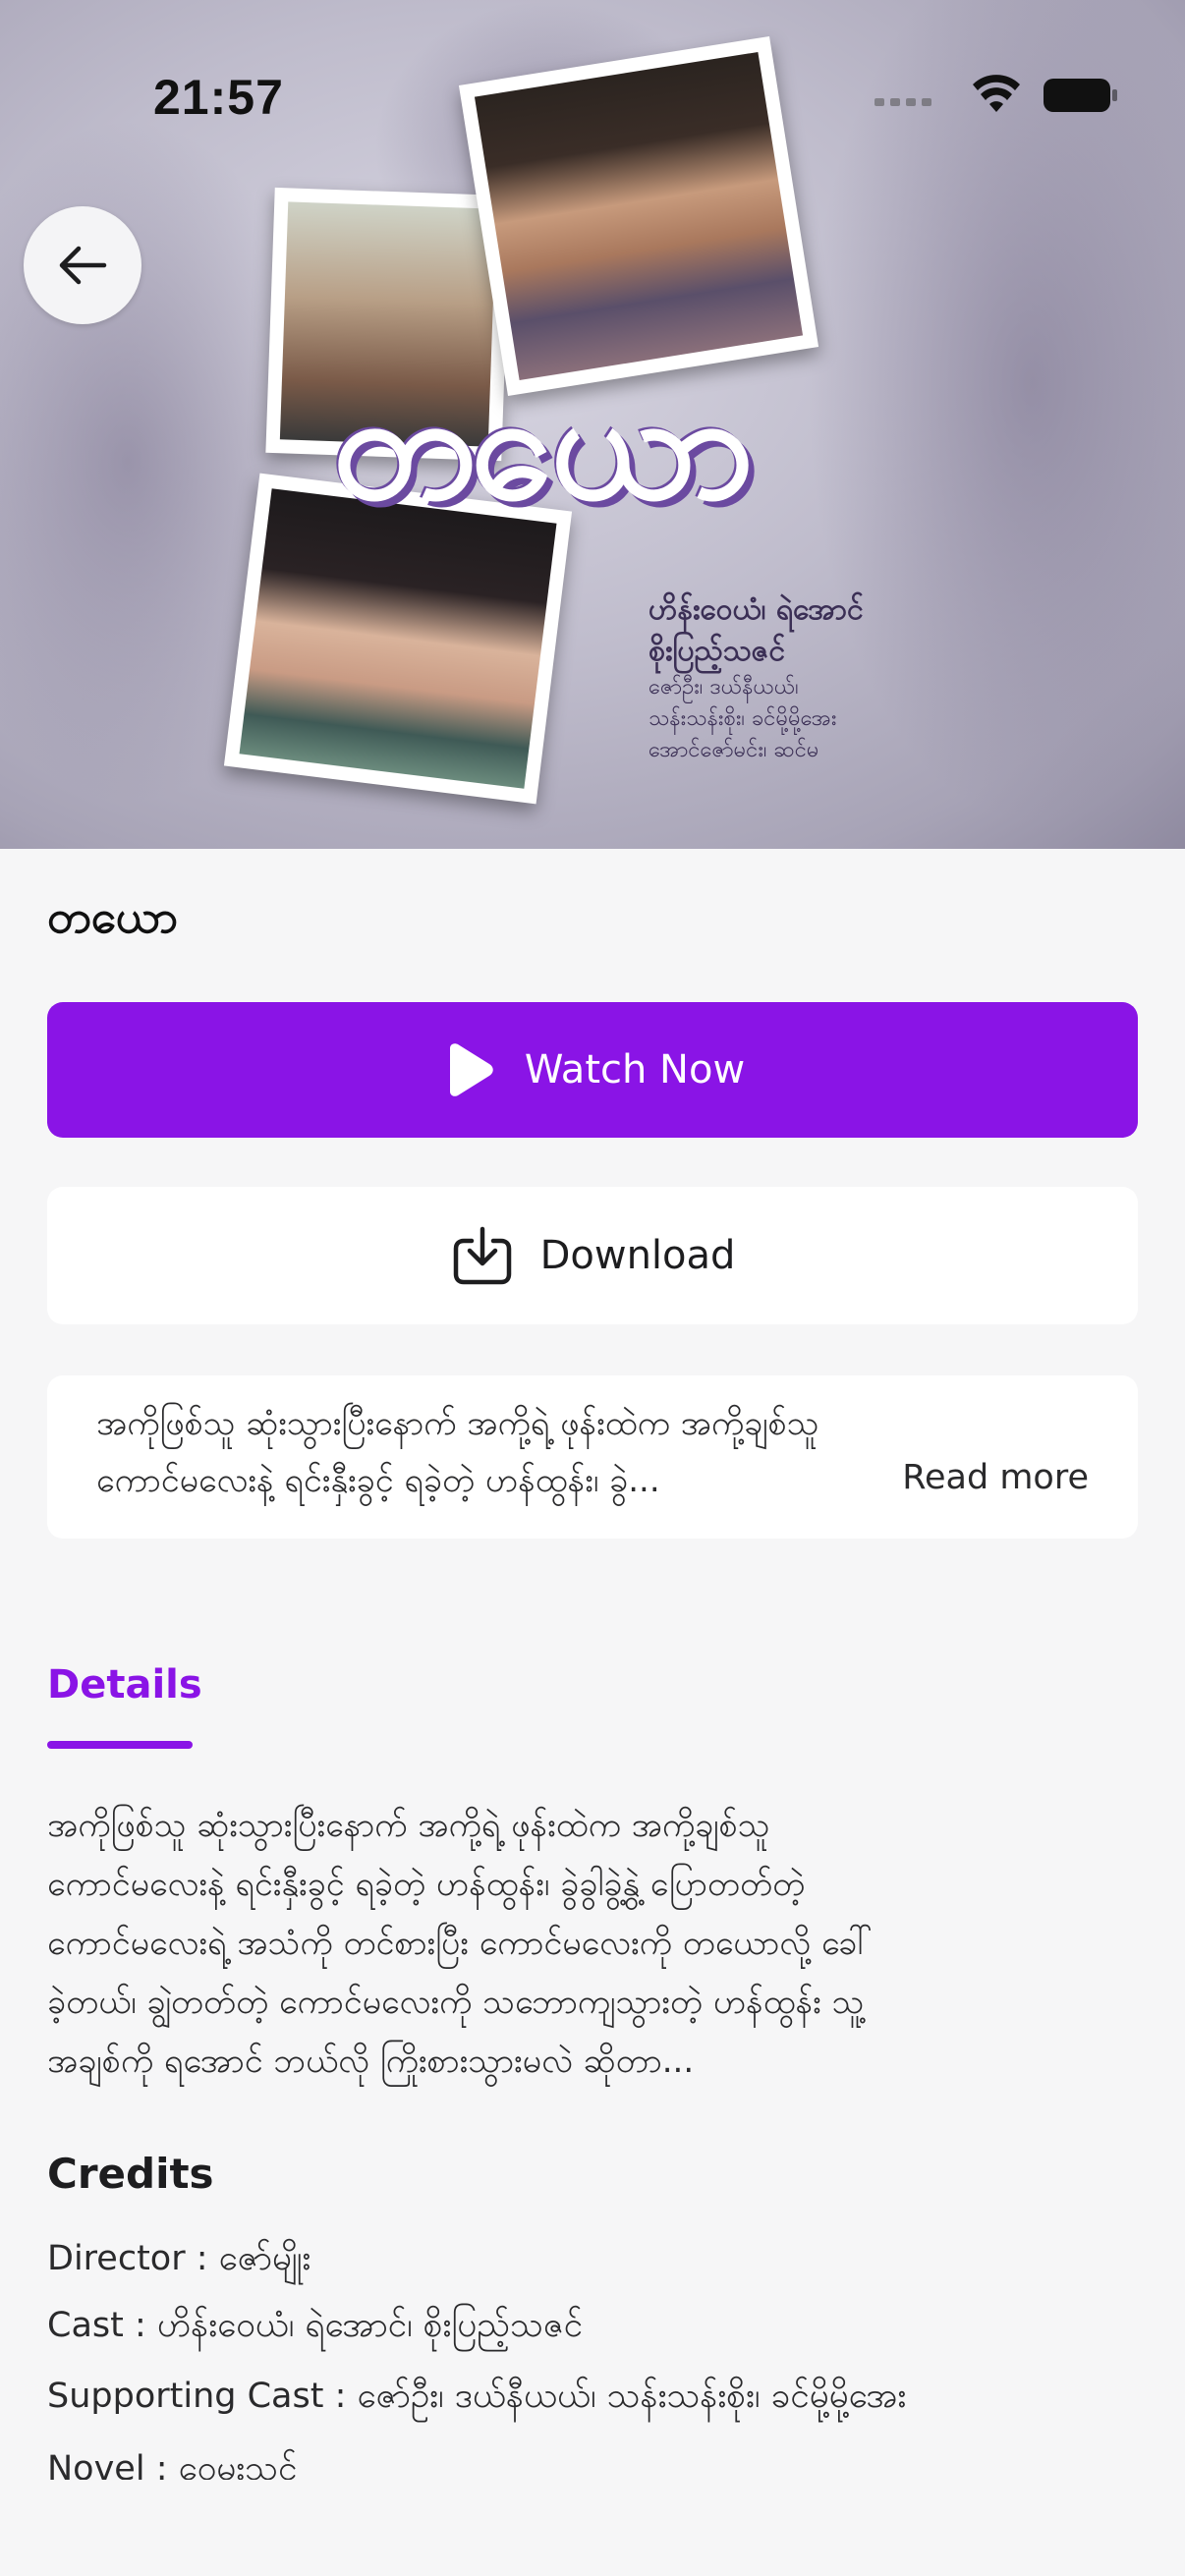 This screenshot has height=2576, width=1185. Describe the element at coordinates (125, 1685) in the screenshot. I see `tab-details: Details` at that location.